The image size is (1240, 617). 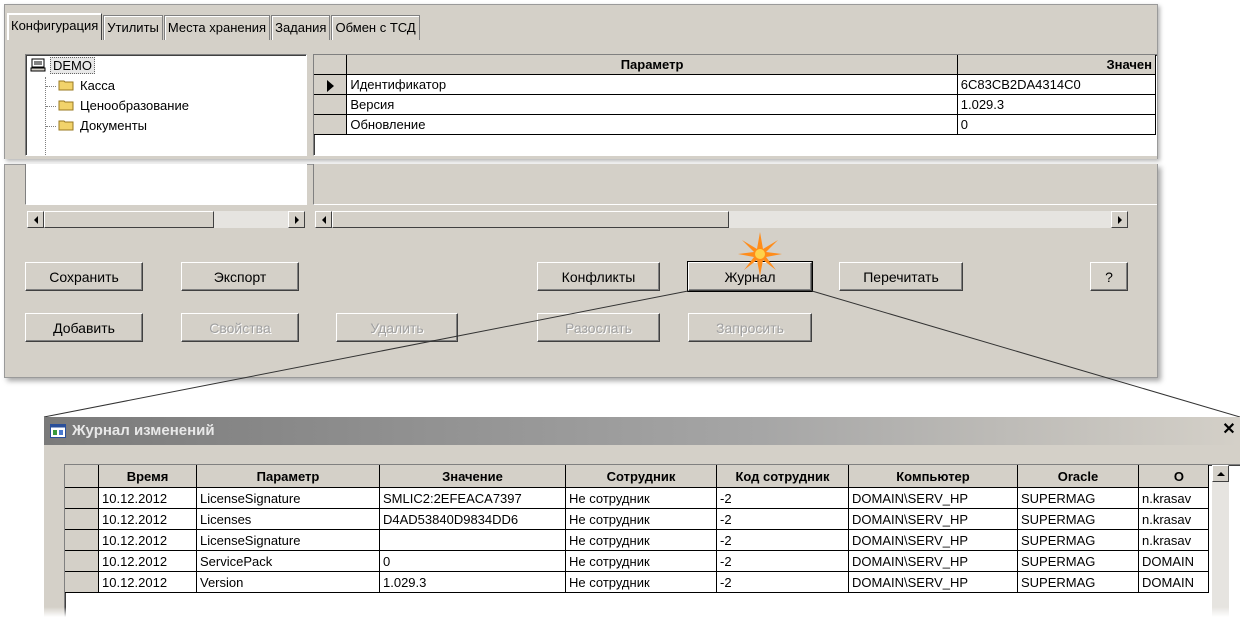 I want to click on cell-value: SMLIC2:2EFEACA7397, so click(x=472, y=498).